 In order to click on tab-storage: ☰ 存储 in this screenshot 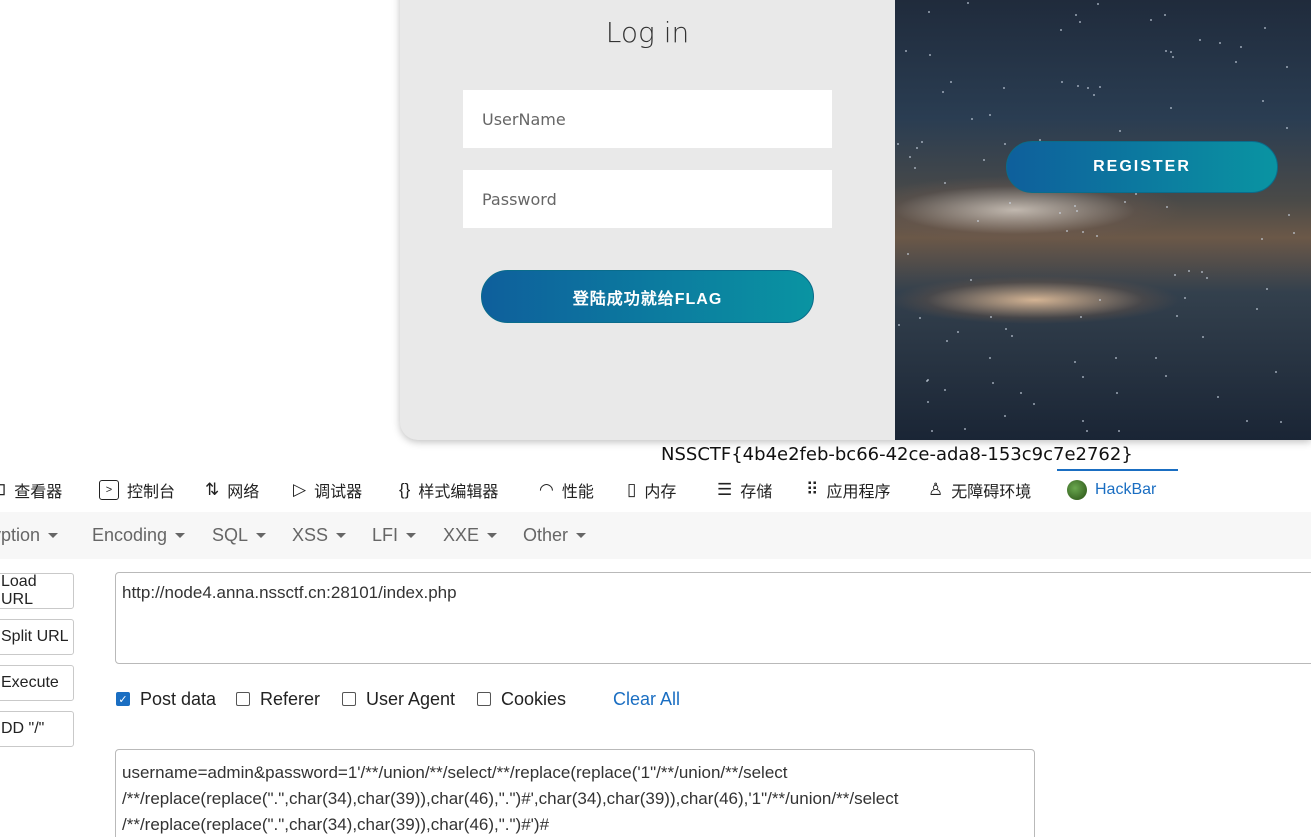, I will do `click(744, 490)`.